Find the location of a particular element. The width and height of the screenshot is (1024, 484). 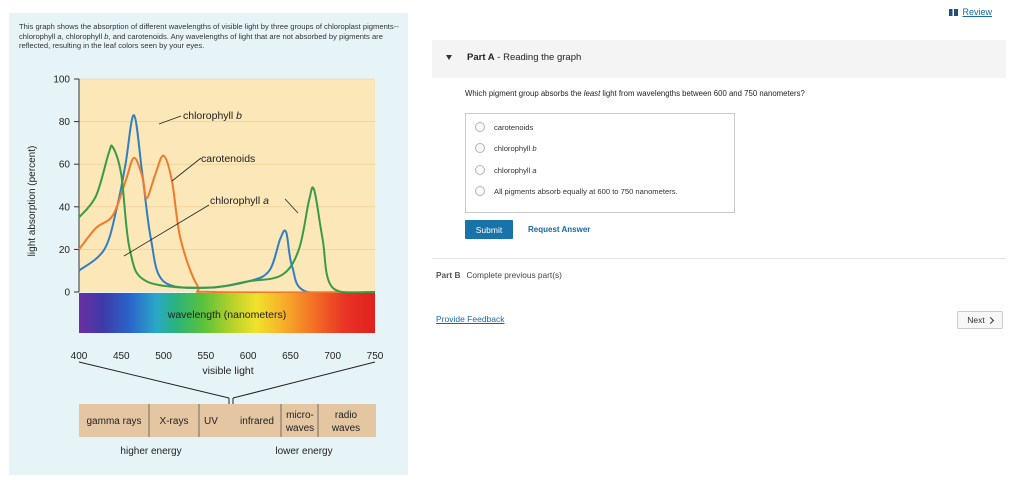

option-label: carotenoids is located at coordinates (514, 127).